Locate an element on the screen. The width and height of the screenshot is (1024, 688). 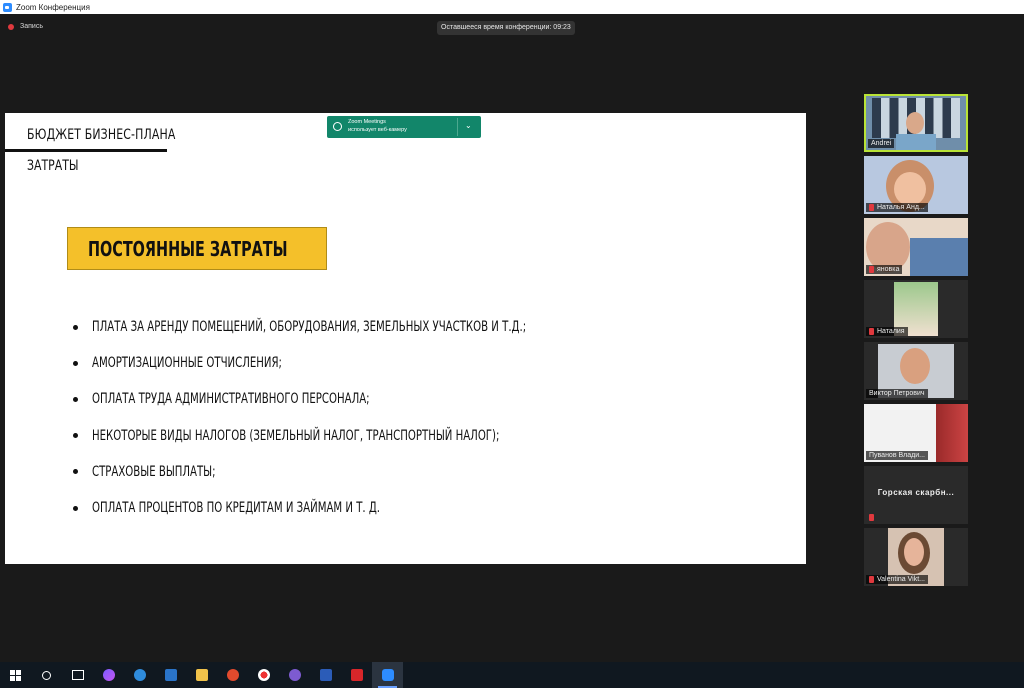
file-explorer-icon is located at coordinates (201, 675).